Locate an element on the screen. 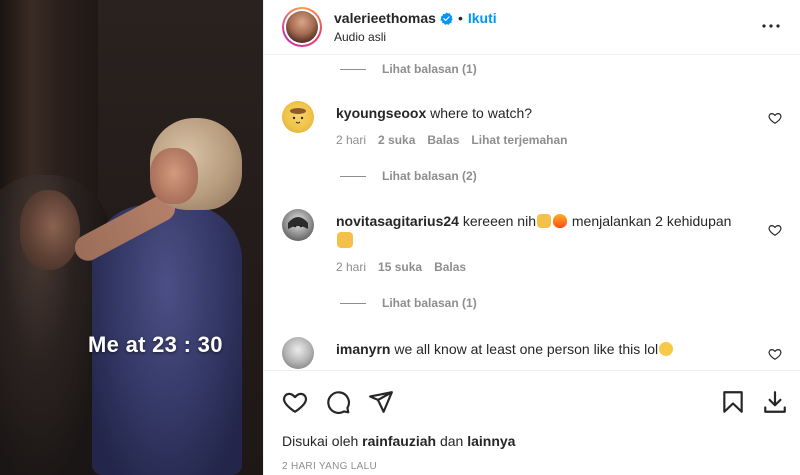 The height and width of the screenshot is (475, 800). verified-badge-icon is located at coordinates (446, 18).